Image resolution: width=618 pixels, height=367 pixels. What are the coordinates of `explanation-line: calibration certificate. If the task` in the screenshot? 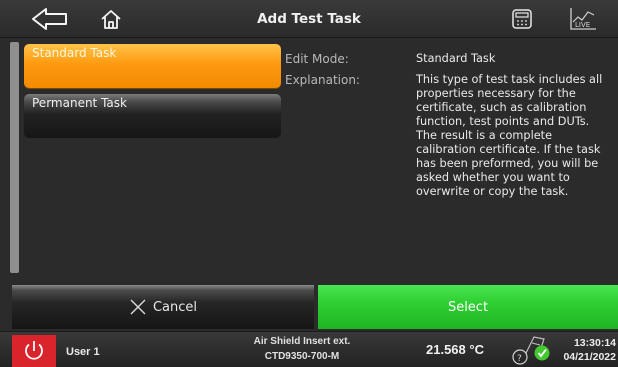 It's located at (508, 149).